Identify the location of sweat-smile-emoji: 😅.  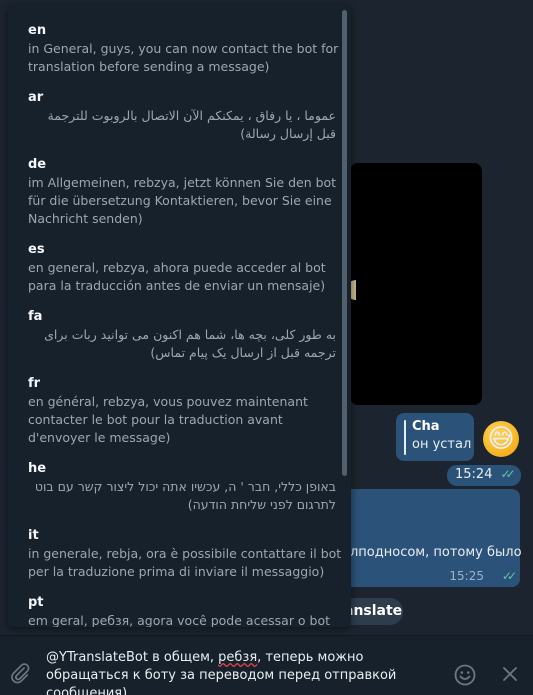
(501, 439).